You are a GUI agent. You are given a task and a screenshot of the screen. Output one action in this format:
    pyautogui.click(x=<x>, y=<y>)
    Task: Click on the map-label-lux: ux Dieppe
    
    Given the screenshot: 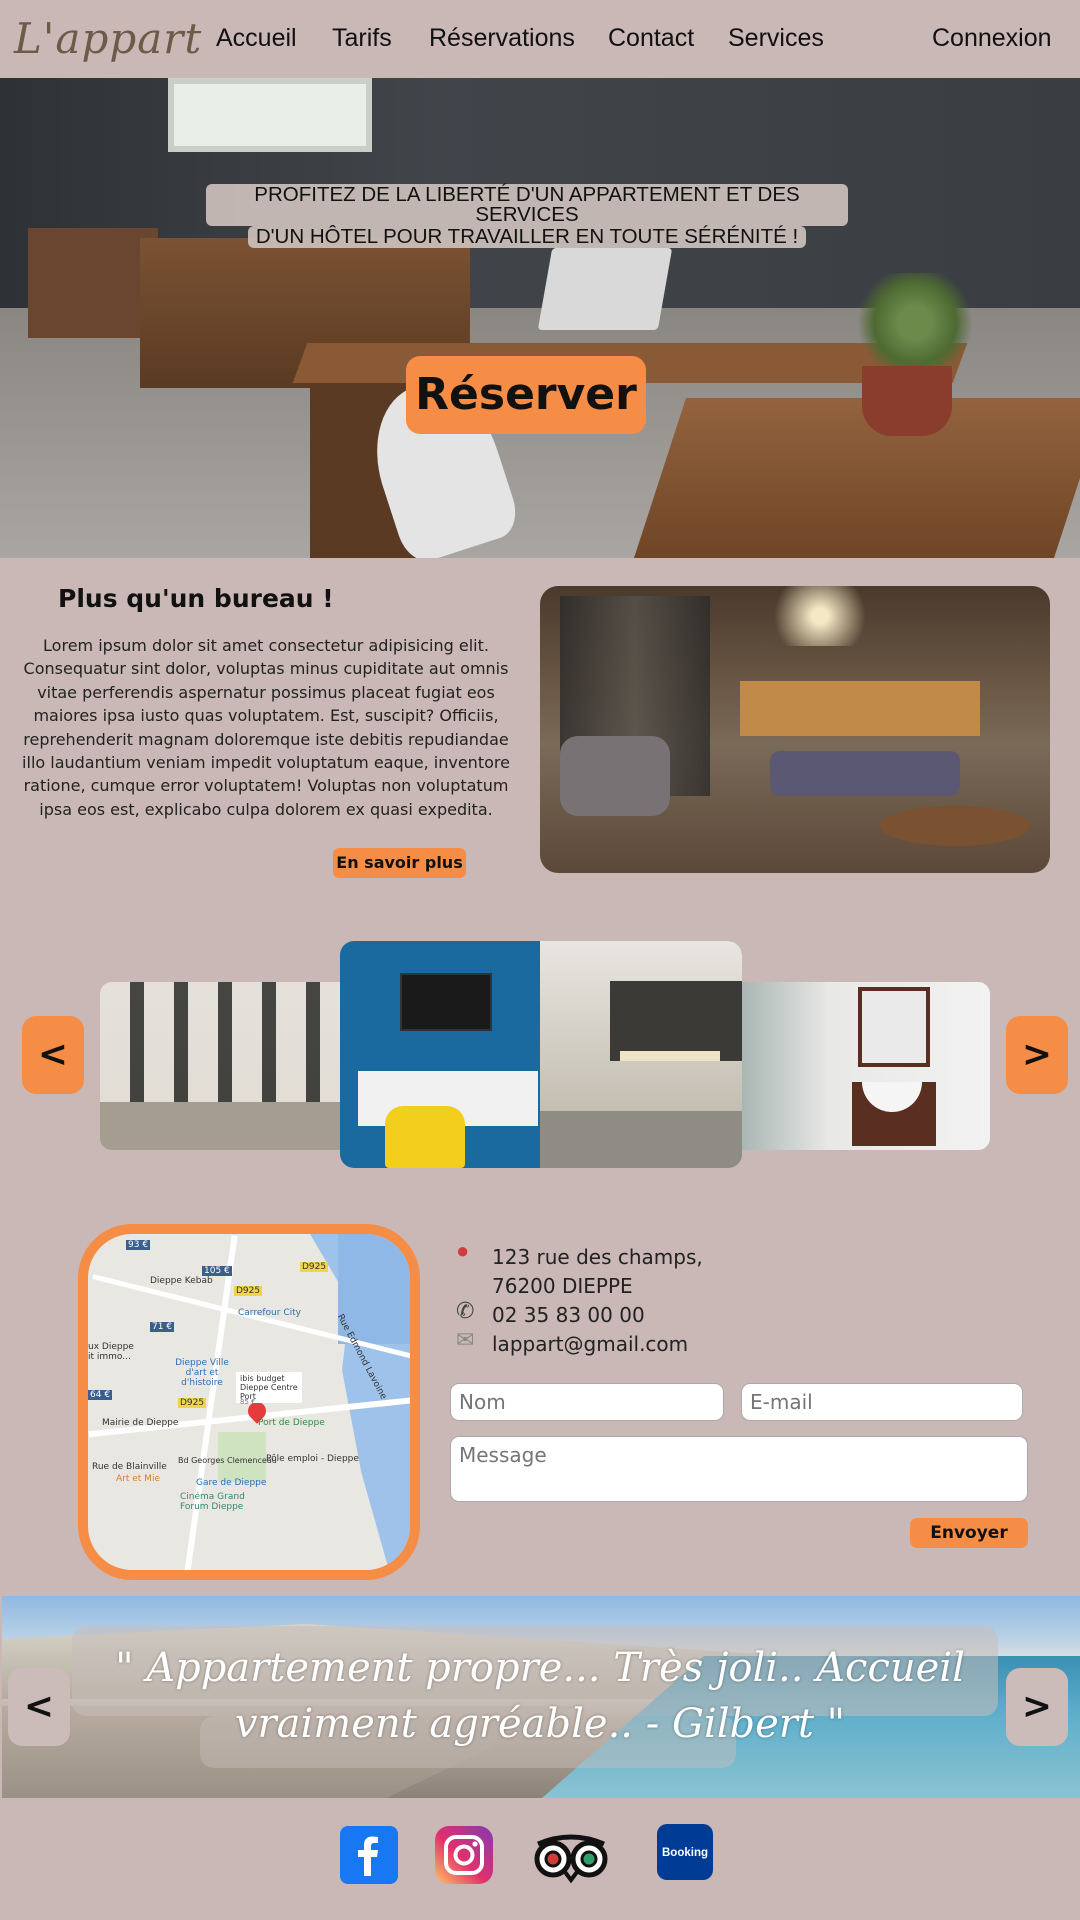 What is the action you would take?
    pyautogui.click(x=111, y=1347)
    